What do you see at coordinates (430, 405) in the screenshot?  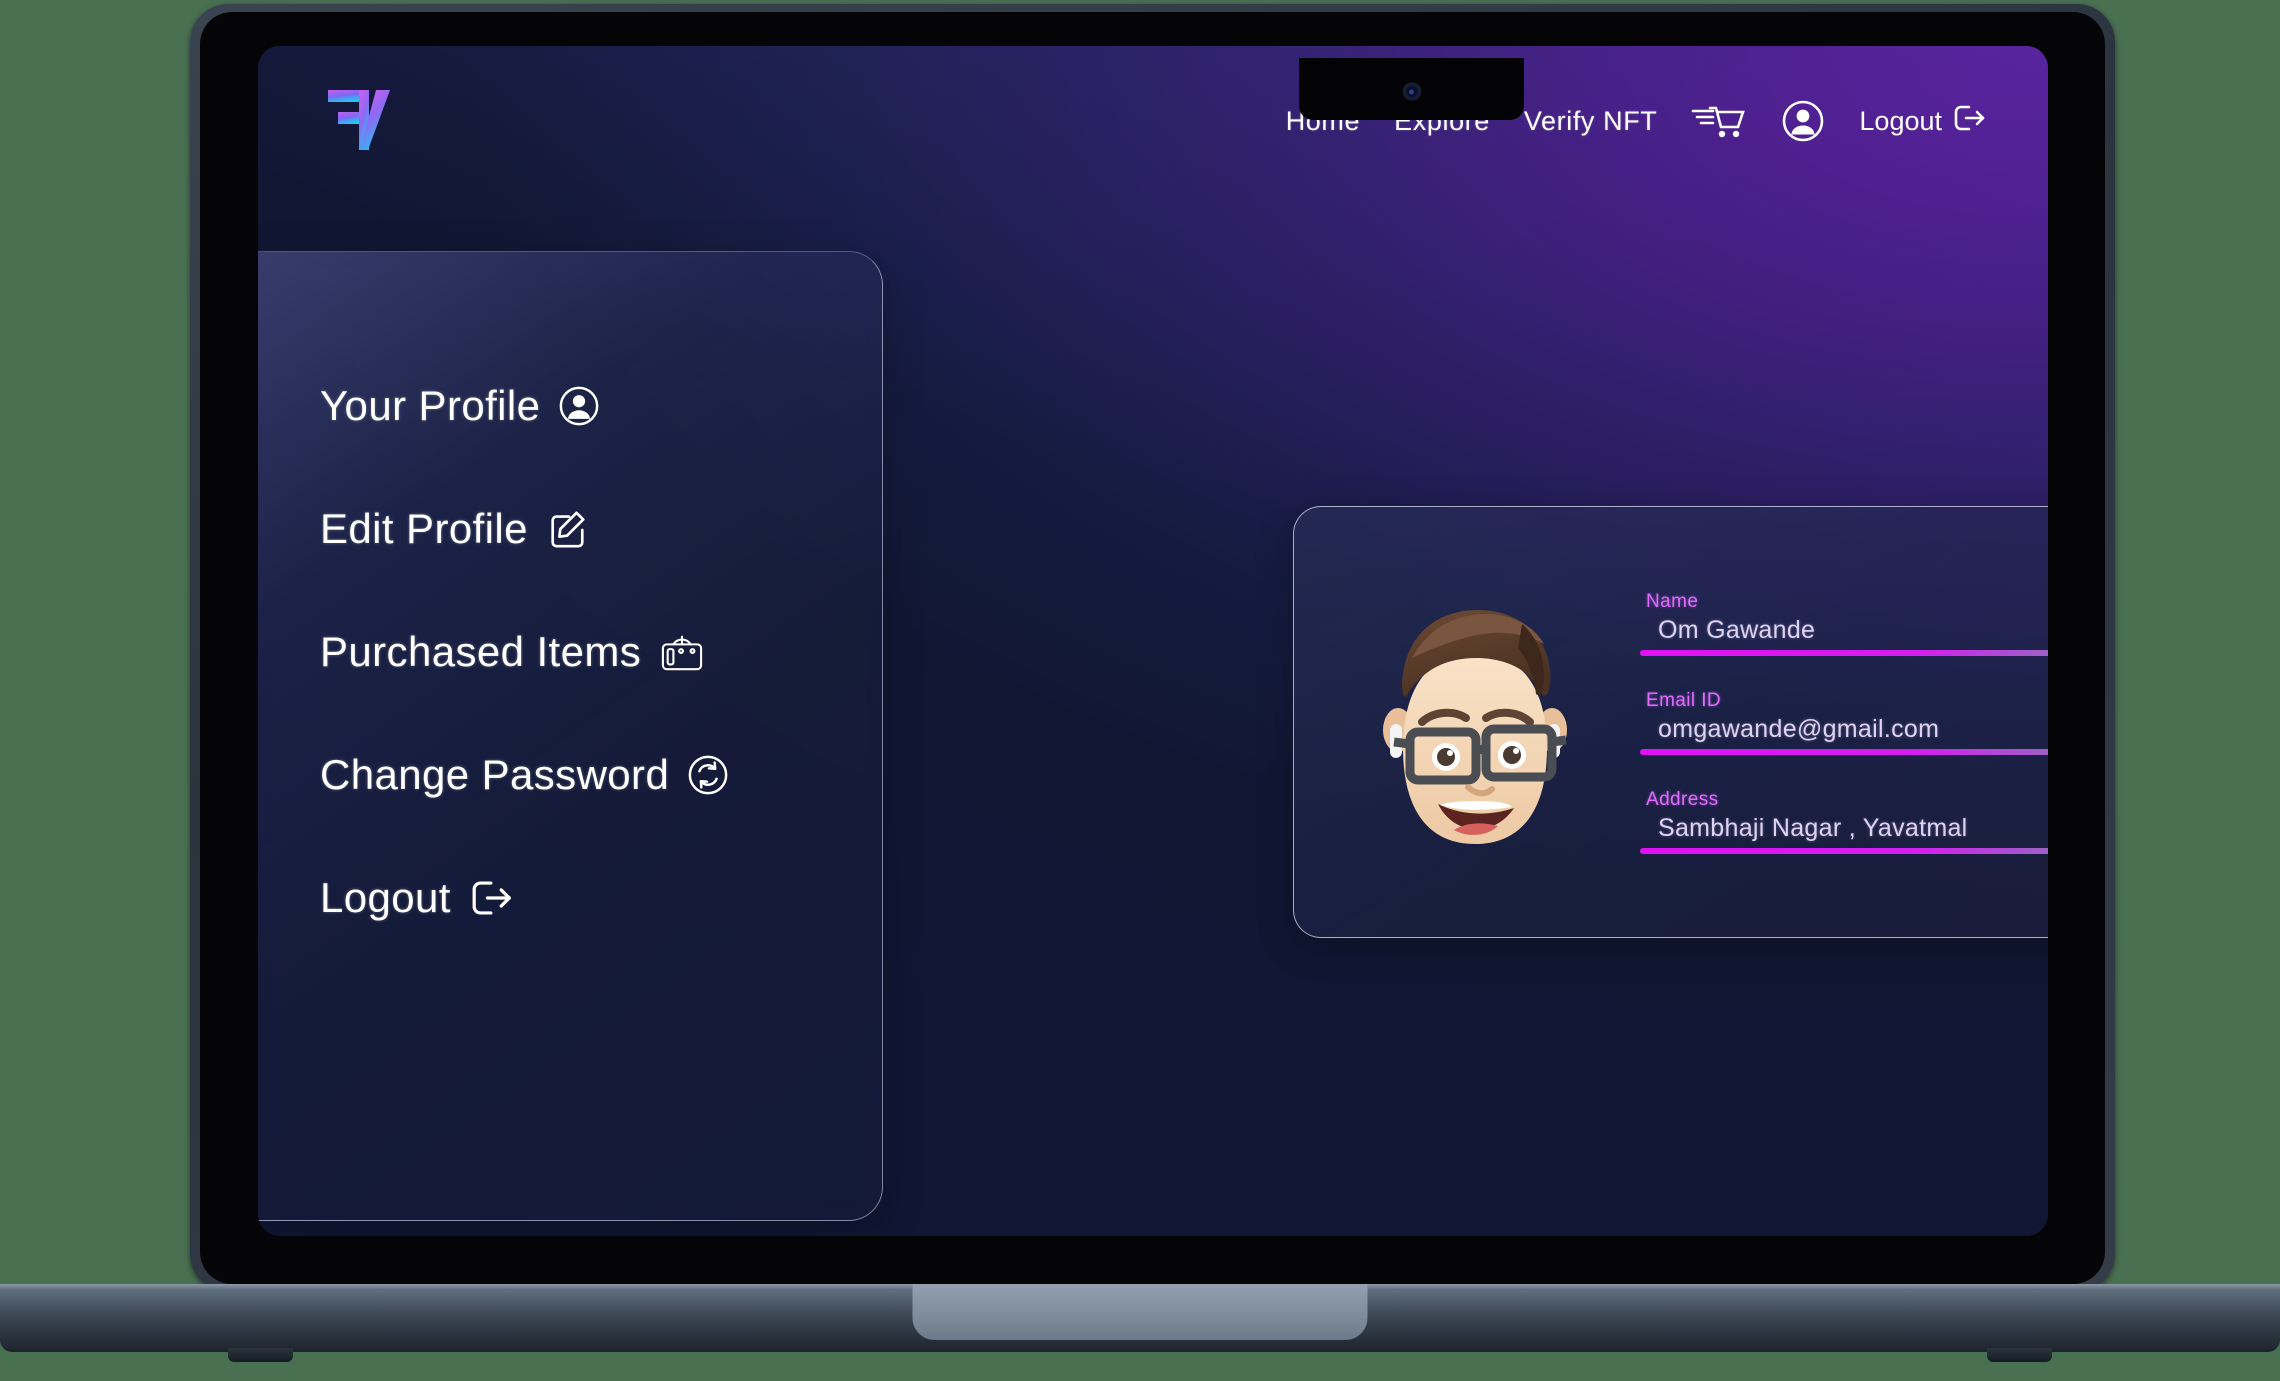 I see `sidebar-label-your-profile: Your Profile` at bounding box center [430, 405].